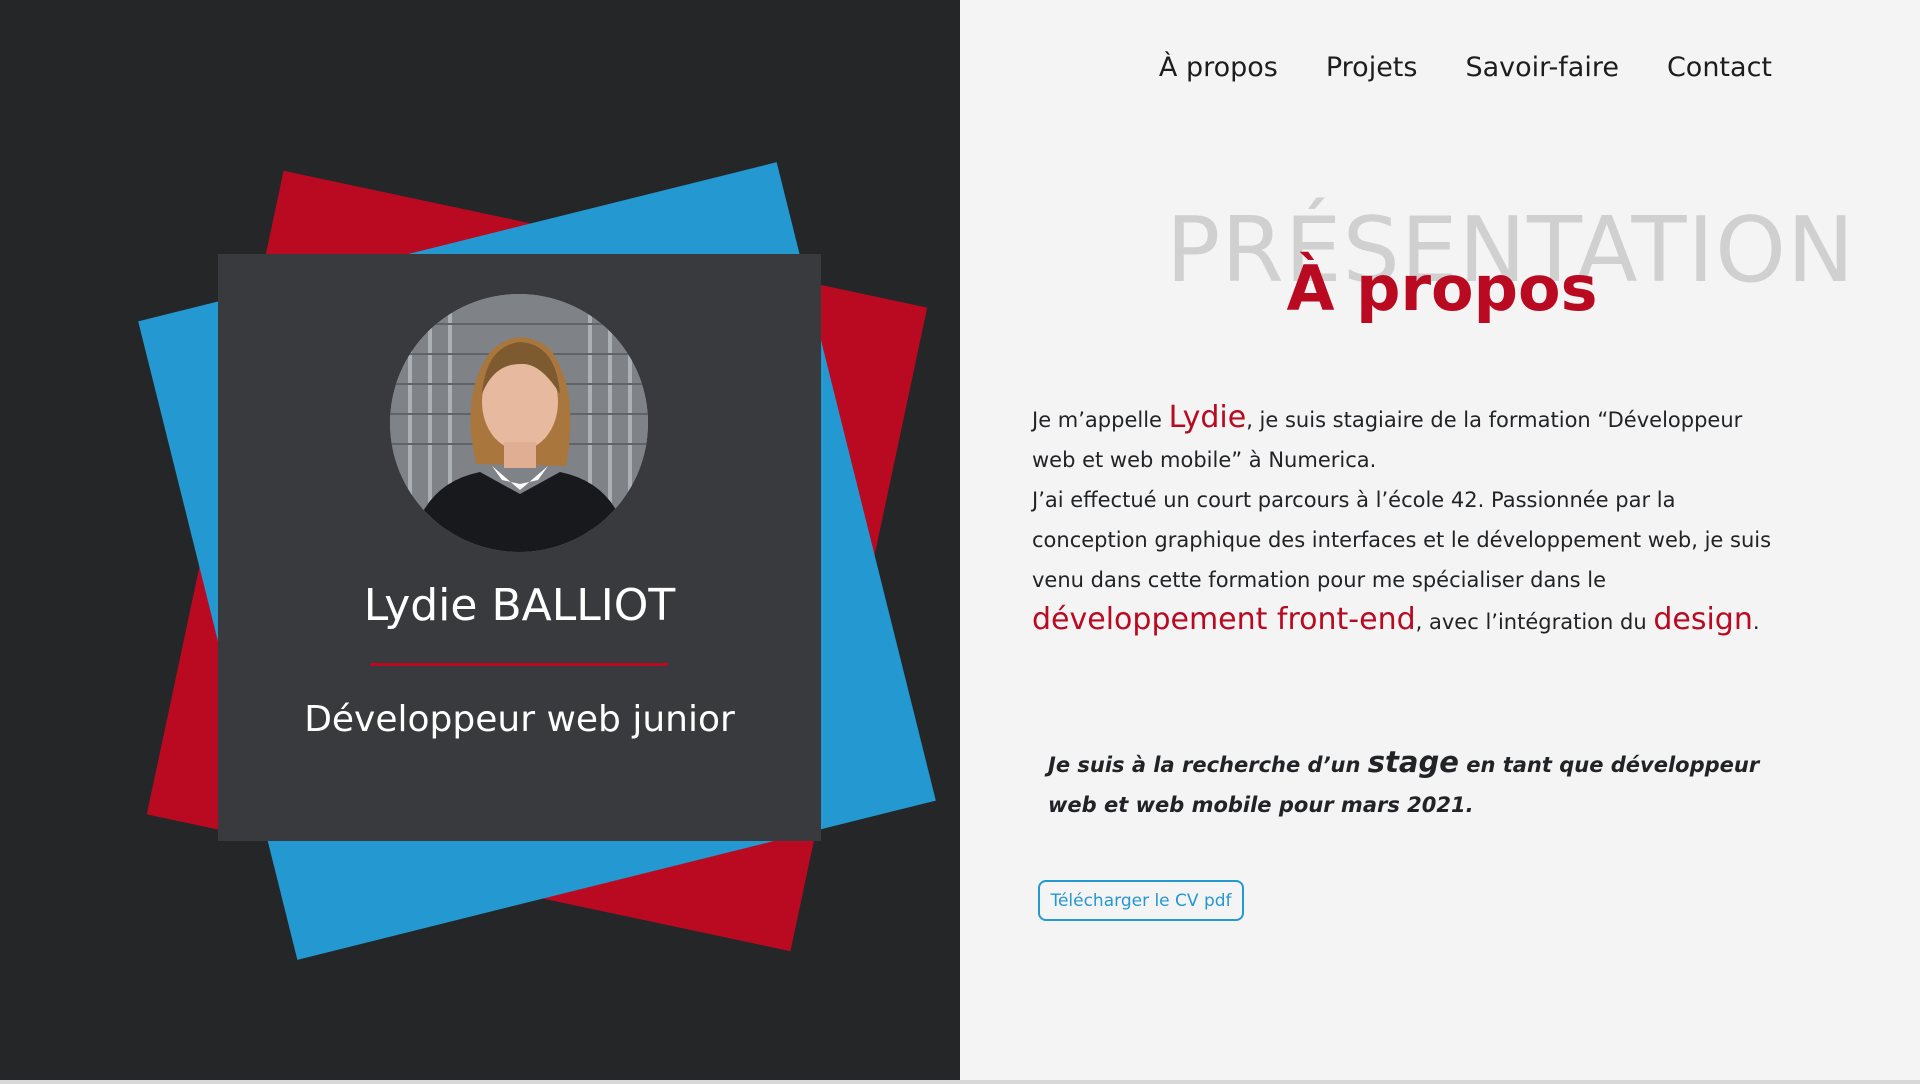 The height and width of the screenshot is (1084, 1920). What do you see at coordinates (1208, 765) in the screenshot?
I see `callout-text-a: Je suis à la recherche d’un` at bounding box center [1208, 765].